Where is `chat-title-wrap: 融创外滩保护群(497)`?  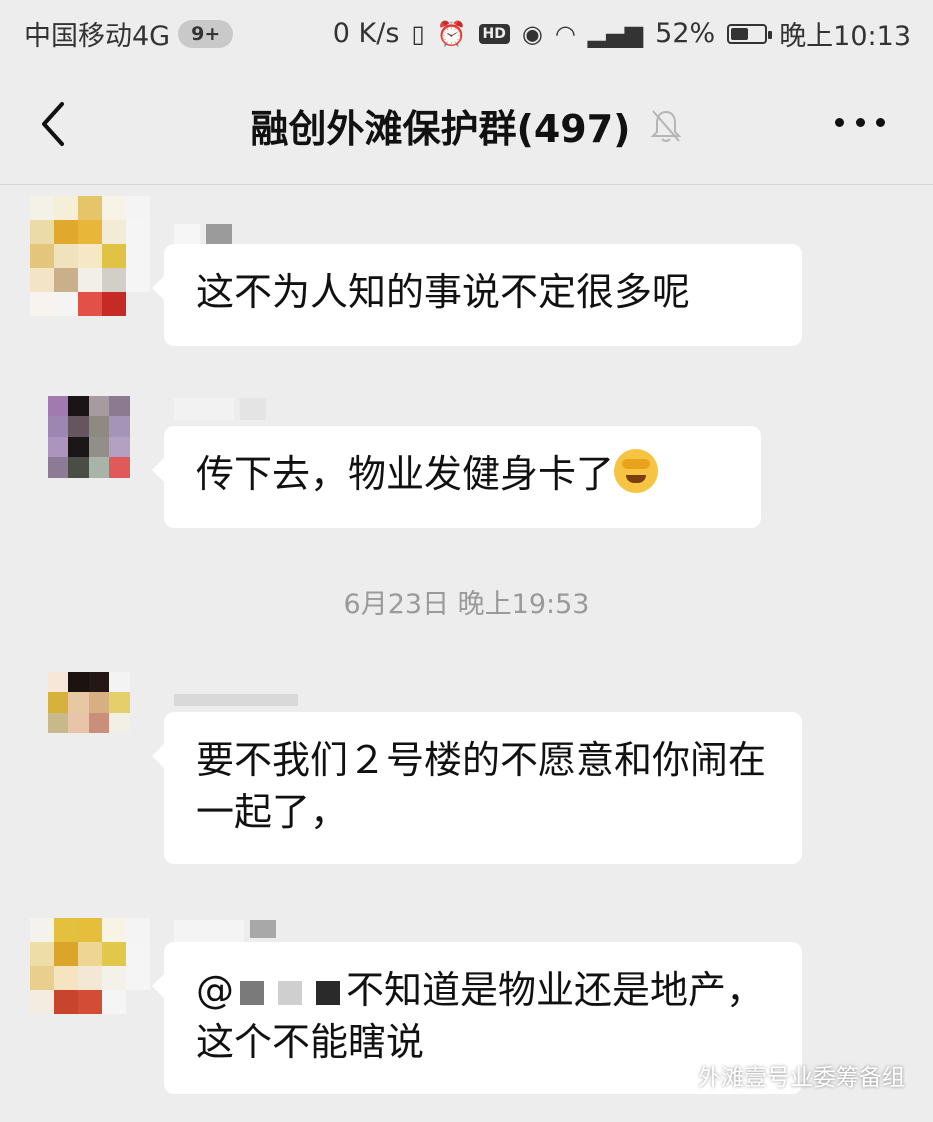
chat-title-wrap: 融创外滩保护群(497) is located at coordinates (466, 125).